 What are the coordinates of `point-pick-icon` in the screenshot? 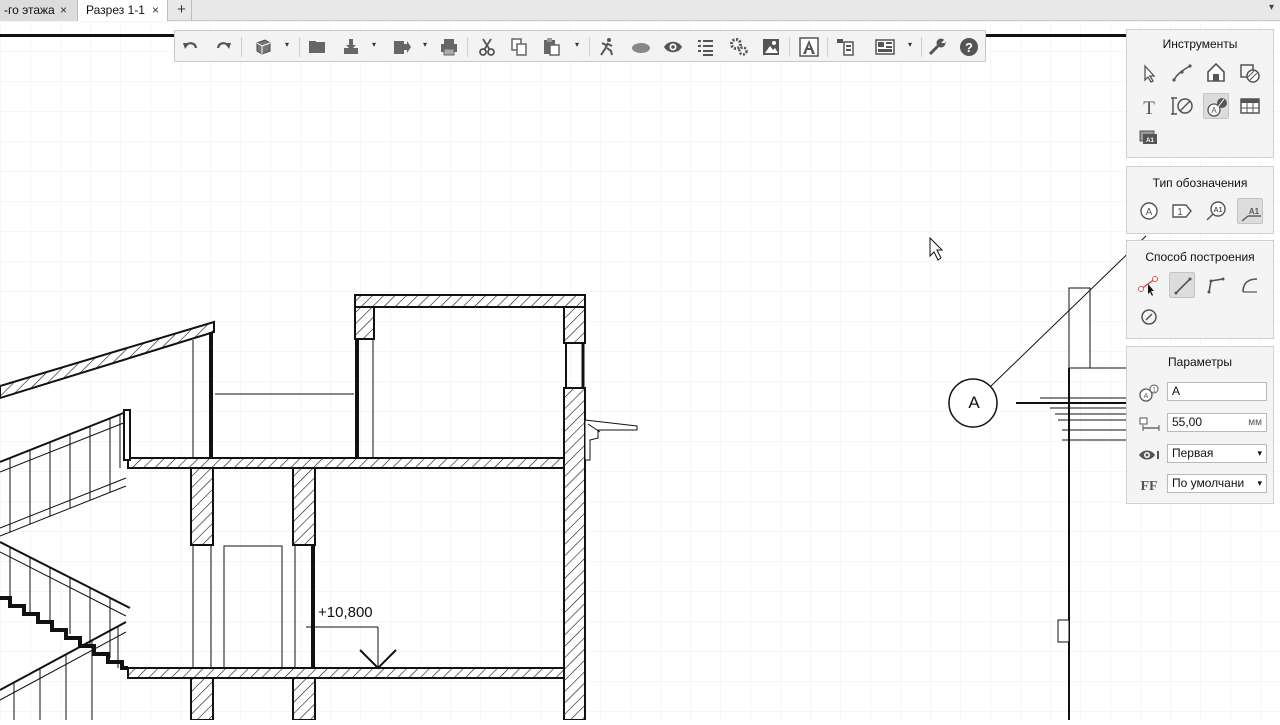 It's located at (1149, 285).